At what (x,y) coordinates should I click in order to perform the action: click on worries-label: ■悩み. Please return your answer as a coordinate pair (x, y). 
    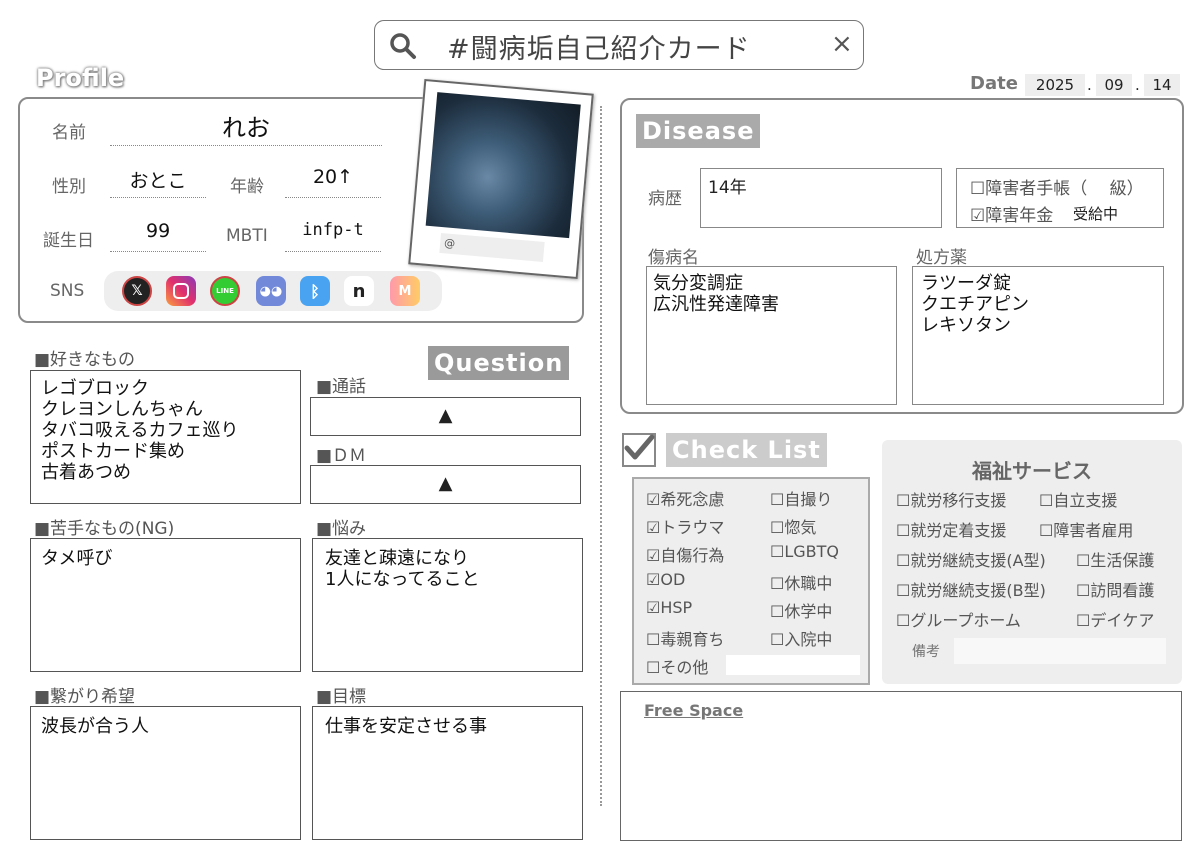
    Looking at the image, I should click on (341, 529).